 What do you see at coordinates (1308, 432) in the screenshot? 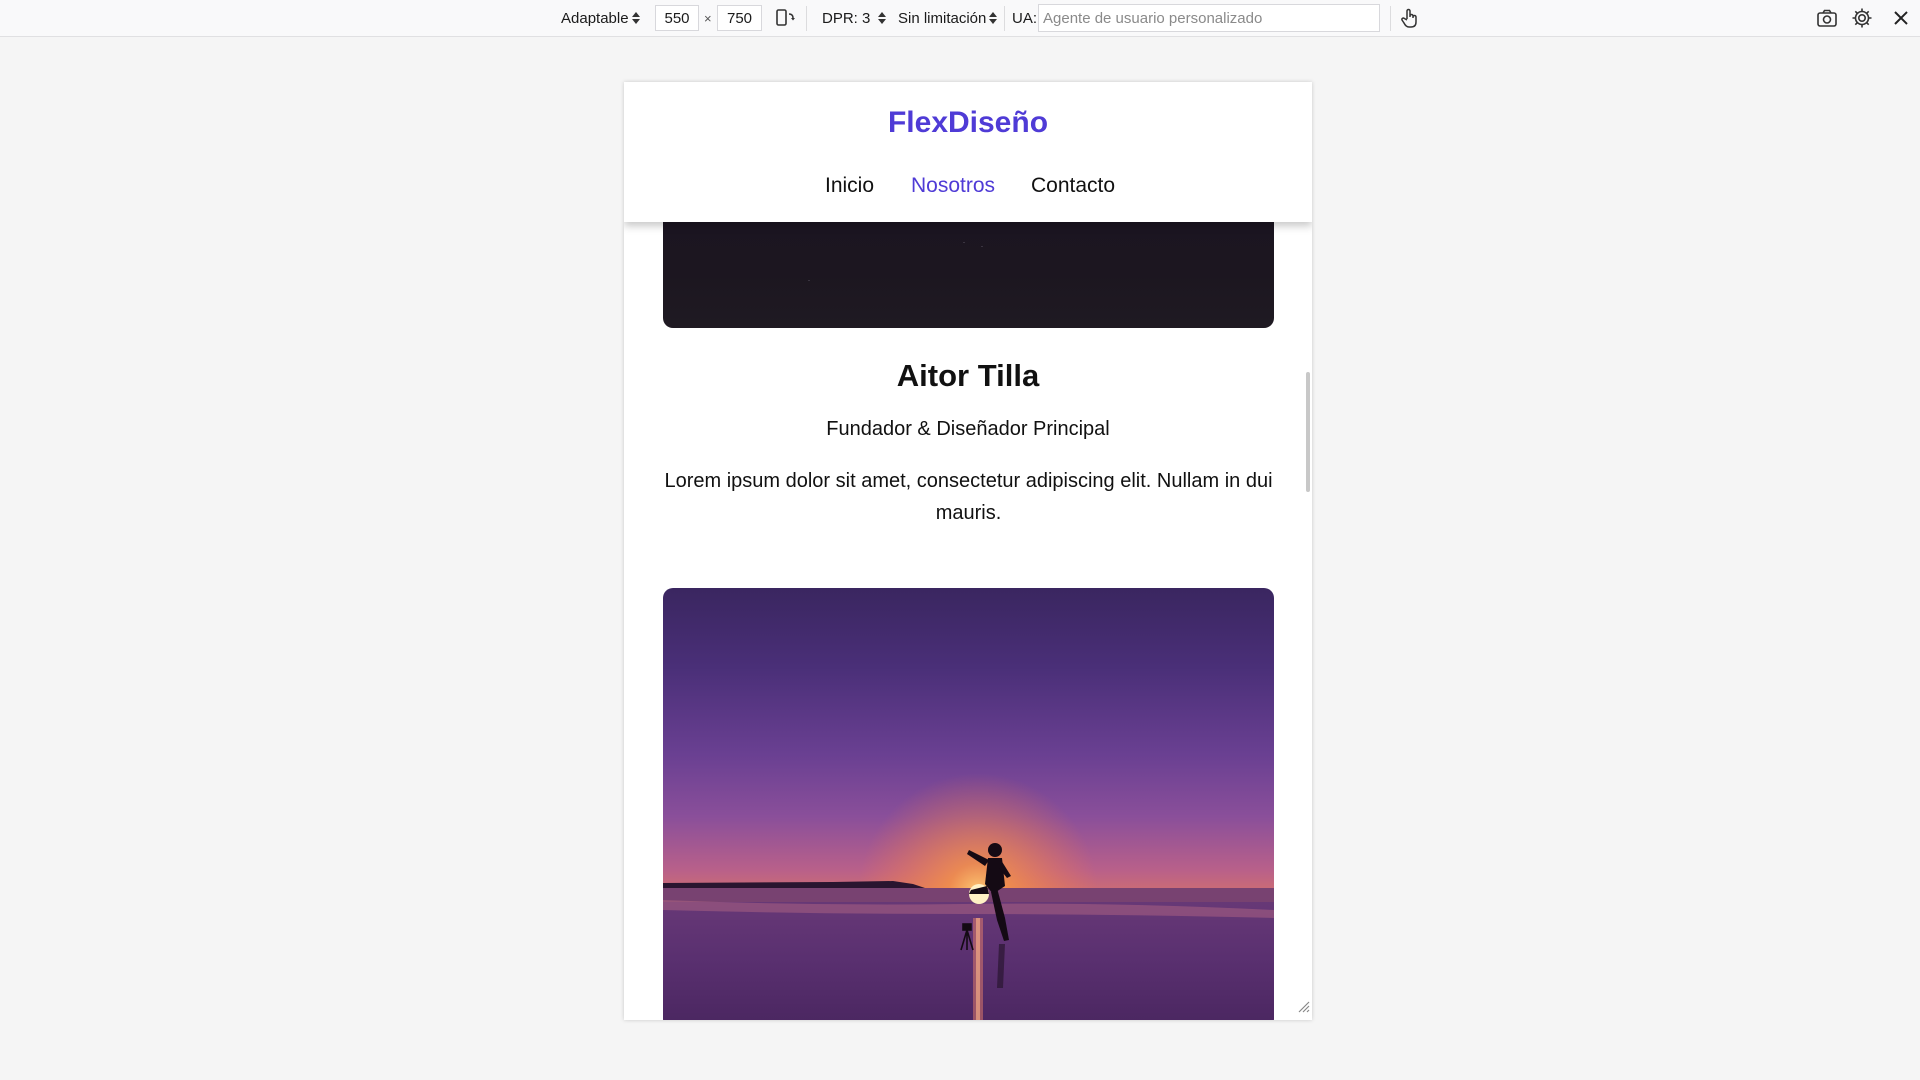
I see `scrollbar-thumb` at bounding box center [1308, 432].